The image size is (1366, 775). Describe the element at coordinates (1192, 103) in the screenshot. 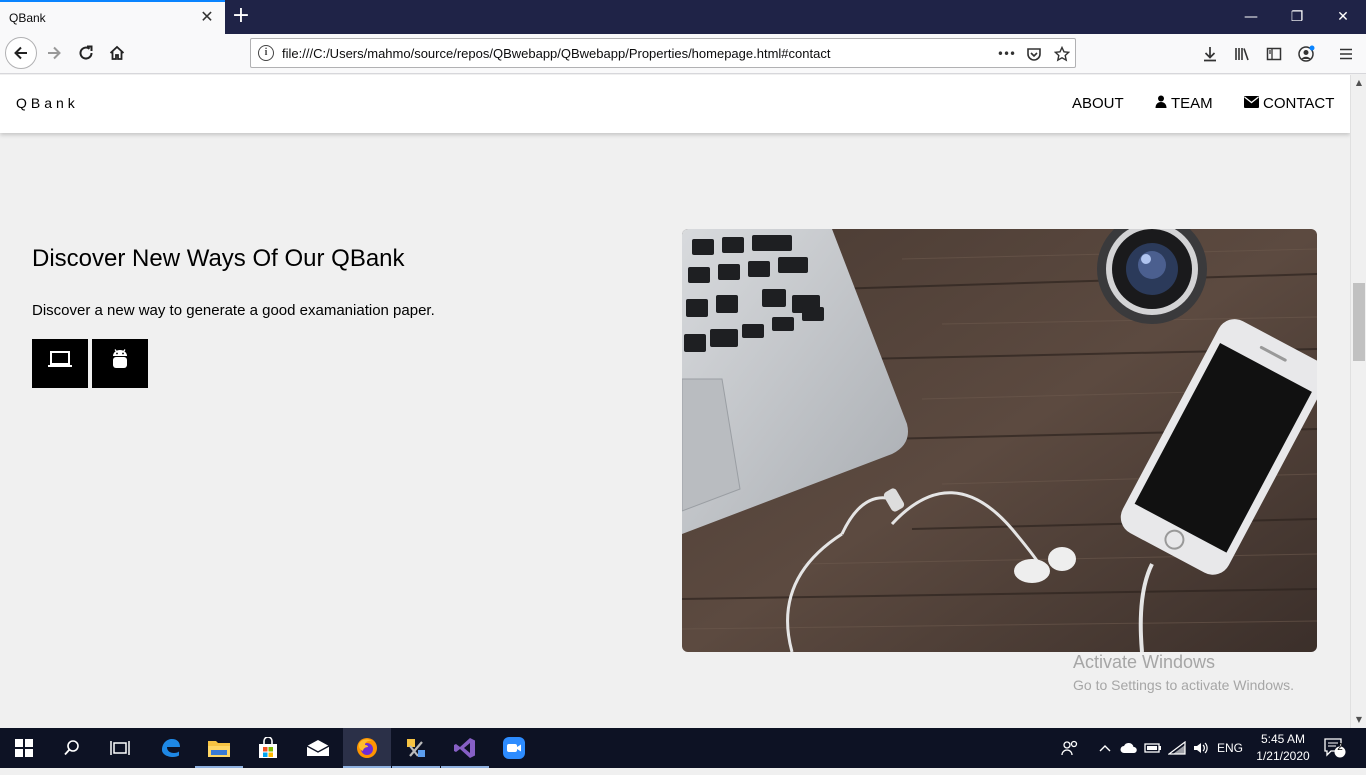

I see `nav-team-label: TEAM` at that location.